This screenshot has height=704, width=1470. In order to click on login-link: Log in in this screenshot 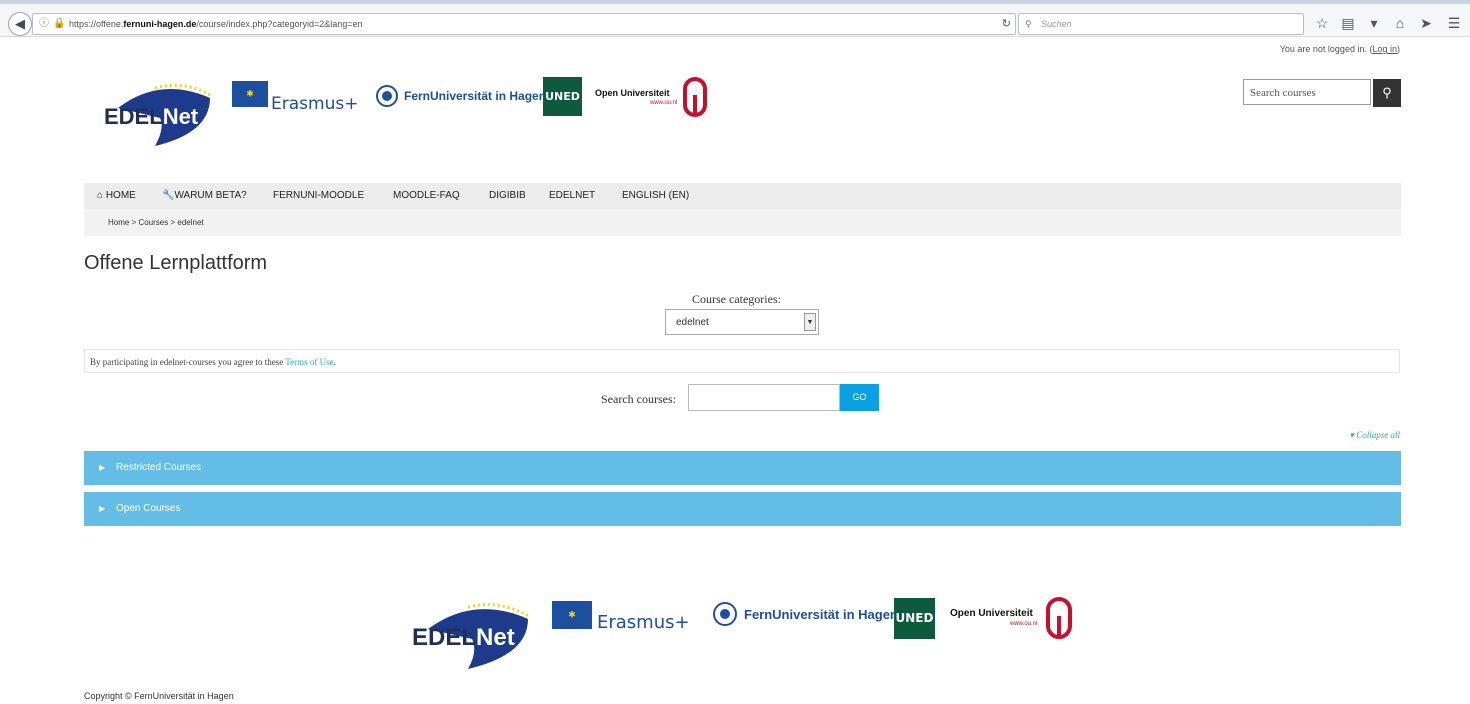, I will do `click(1384, 49)`.